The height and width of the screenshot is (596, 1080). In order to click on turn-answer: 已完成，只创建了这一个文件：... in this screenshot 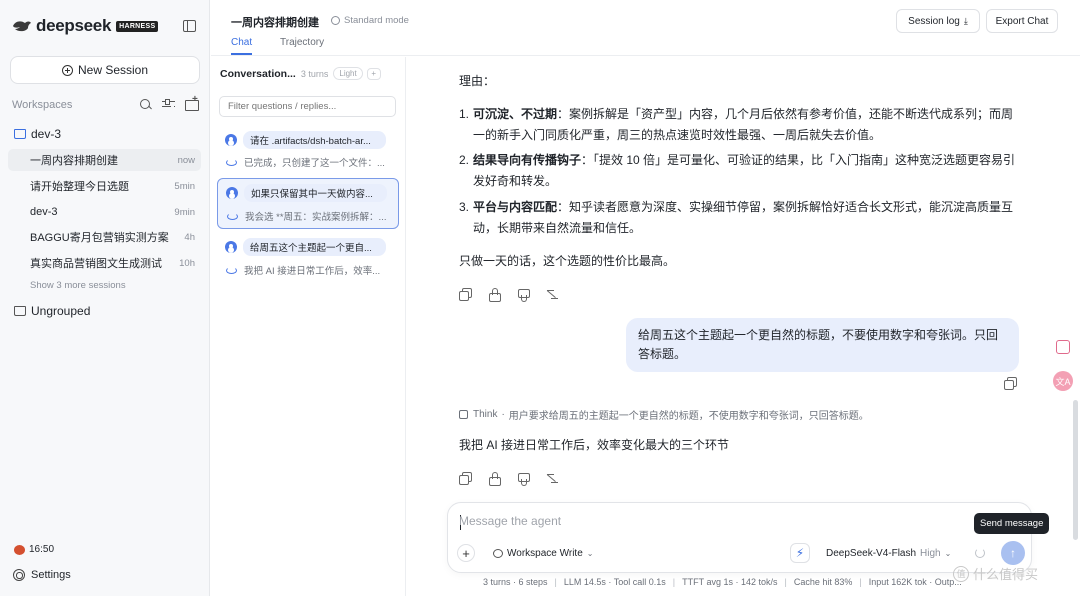, I will do `click(314, 163)`.